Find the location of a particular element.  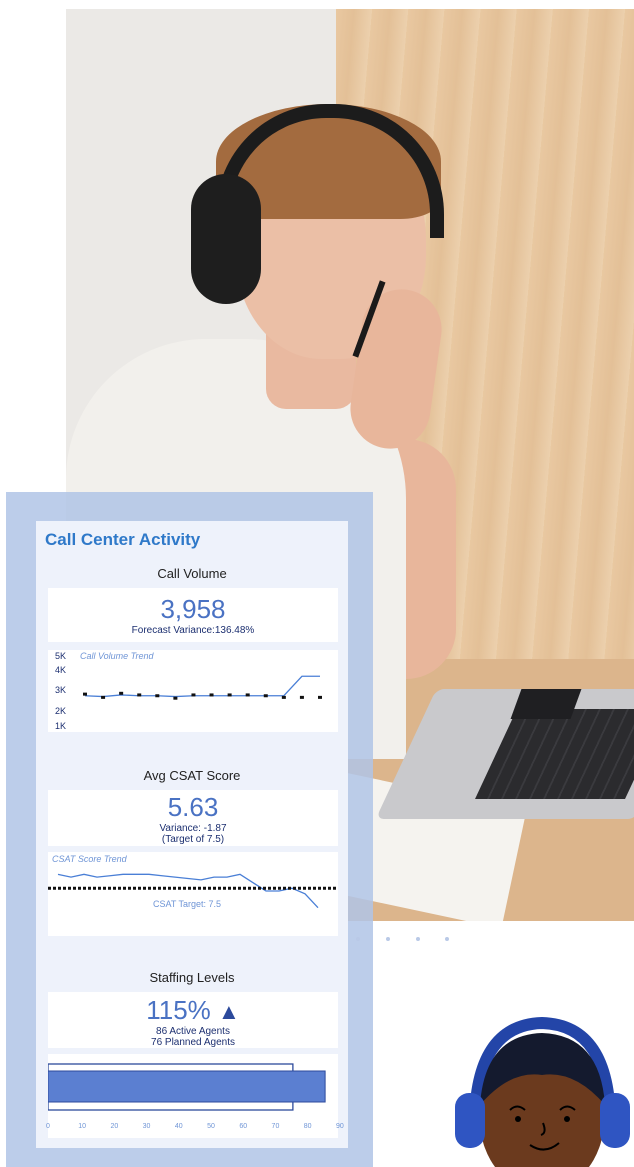

y-tick-4k: 4K is located at coordinates (61, 670).